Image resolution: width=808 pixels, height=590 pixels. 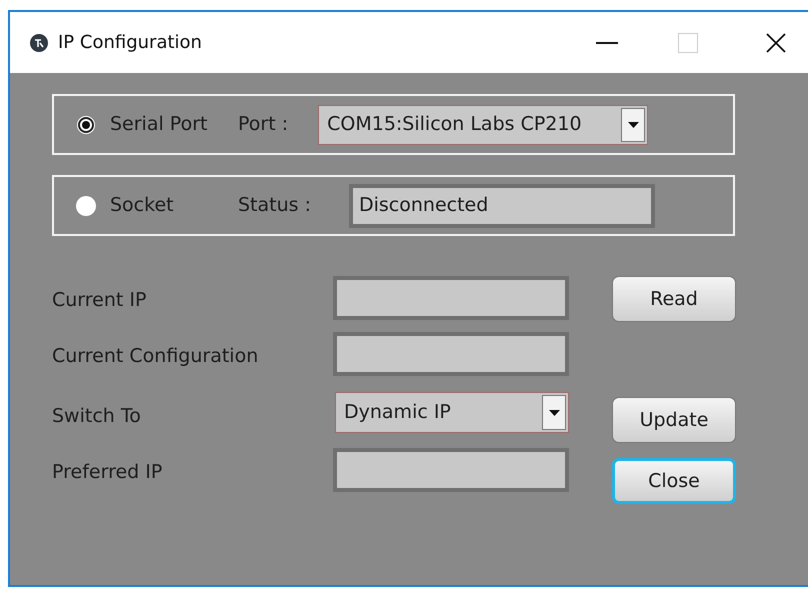 What do you see at coordinates (174, 124) in the screenshot?
I see `radio-label: Serial Port` at bounding box center [174, 124].